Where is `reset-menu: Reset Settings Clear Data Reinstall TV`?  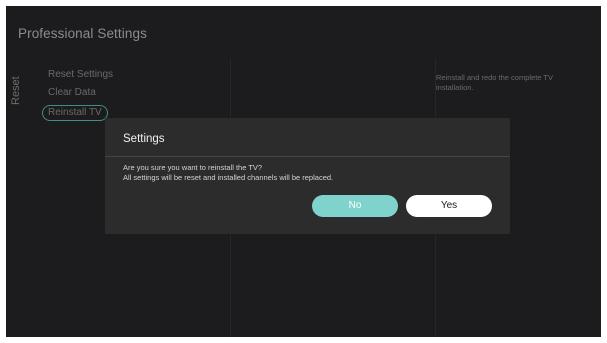 reset-menu: Reset Settings Clear Data Reinstall TV is located at coordinates (80, 93).